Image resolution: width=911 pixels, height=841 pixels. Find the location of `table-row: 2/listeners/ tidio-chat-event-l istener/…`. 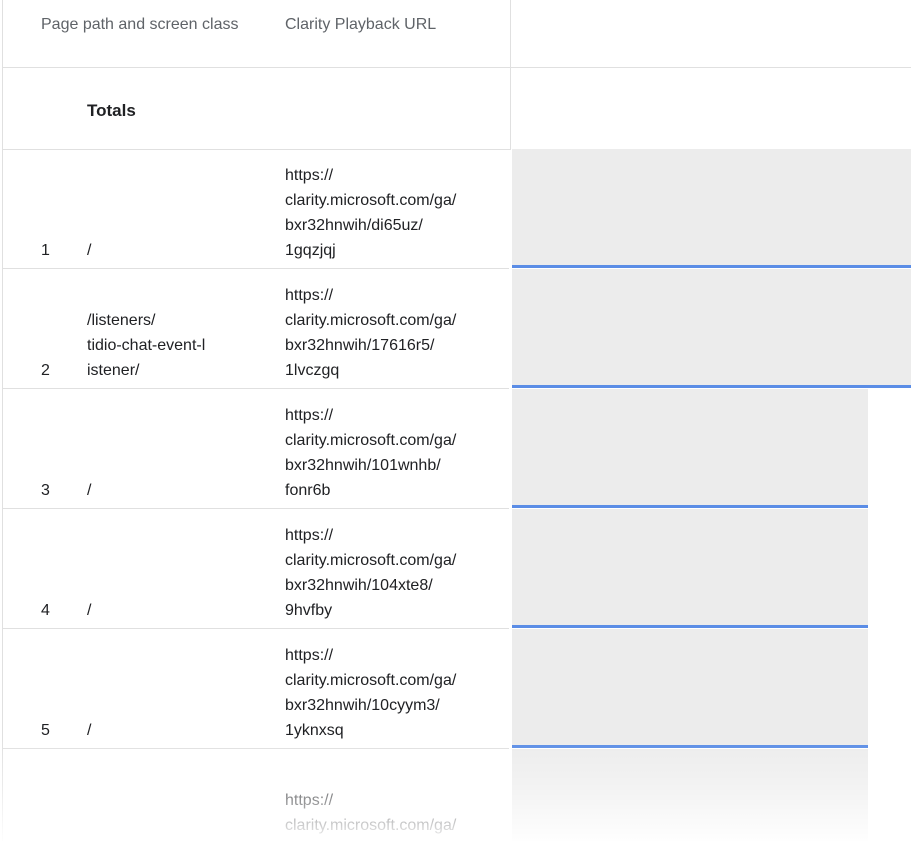

table-row: 2/listeners/ tidio-chat-event-l istener/… is located at coordinates (457, 329).